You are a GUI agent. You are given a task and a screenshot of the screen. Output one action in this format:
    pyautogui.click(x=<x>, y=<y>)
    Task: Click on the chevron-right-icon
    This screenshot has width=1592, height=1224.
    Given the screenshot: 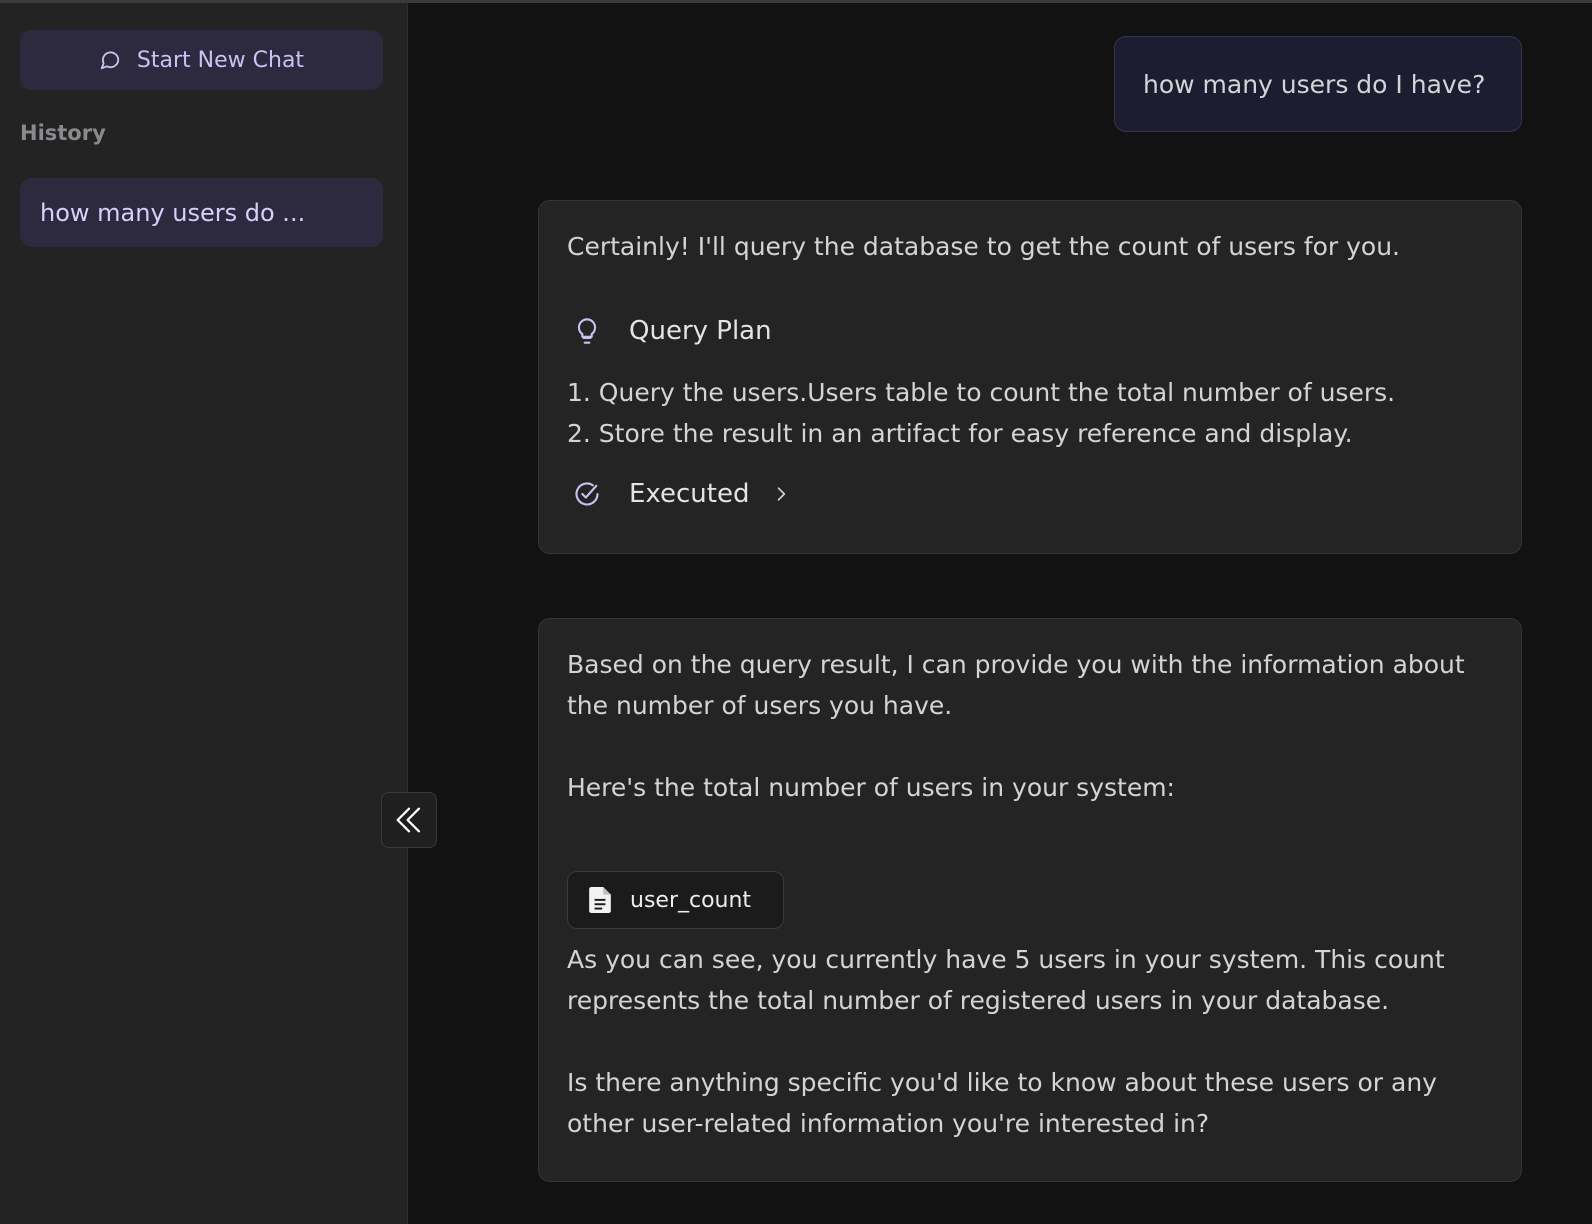 What is the action you would take?
    pyautogui.click(x=781, y=494)
    